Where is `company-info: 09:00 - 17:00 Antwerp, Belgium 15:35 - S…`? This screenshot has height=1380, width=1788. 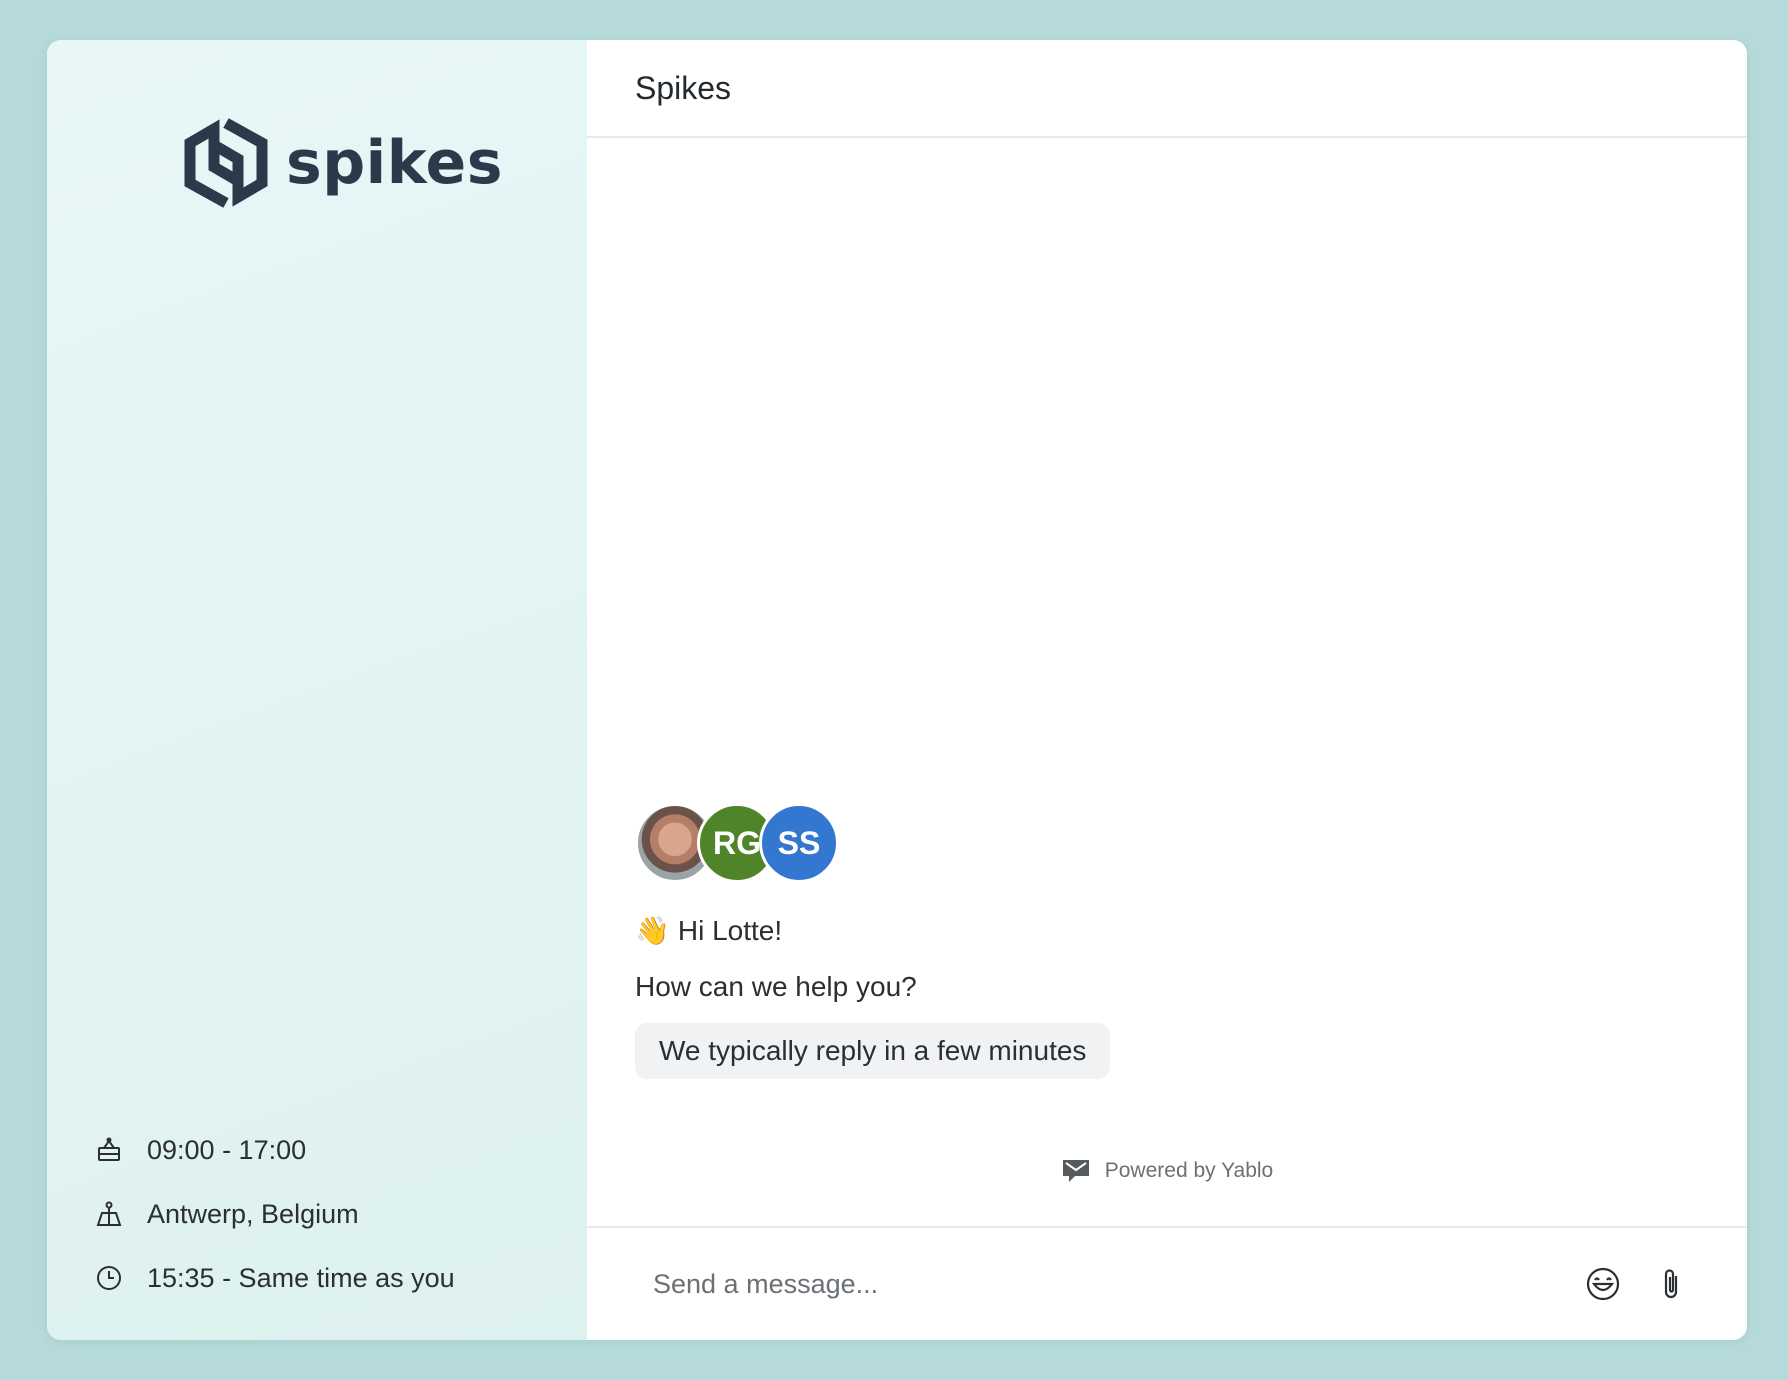 company-info: 09:00 - 17:00 Antwerp, Belgium 15:35 - S… is located at coordinates (275, 1214).